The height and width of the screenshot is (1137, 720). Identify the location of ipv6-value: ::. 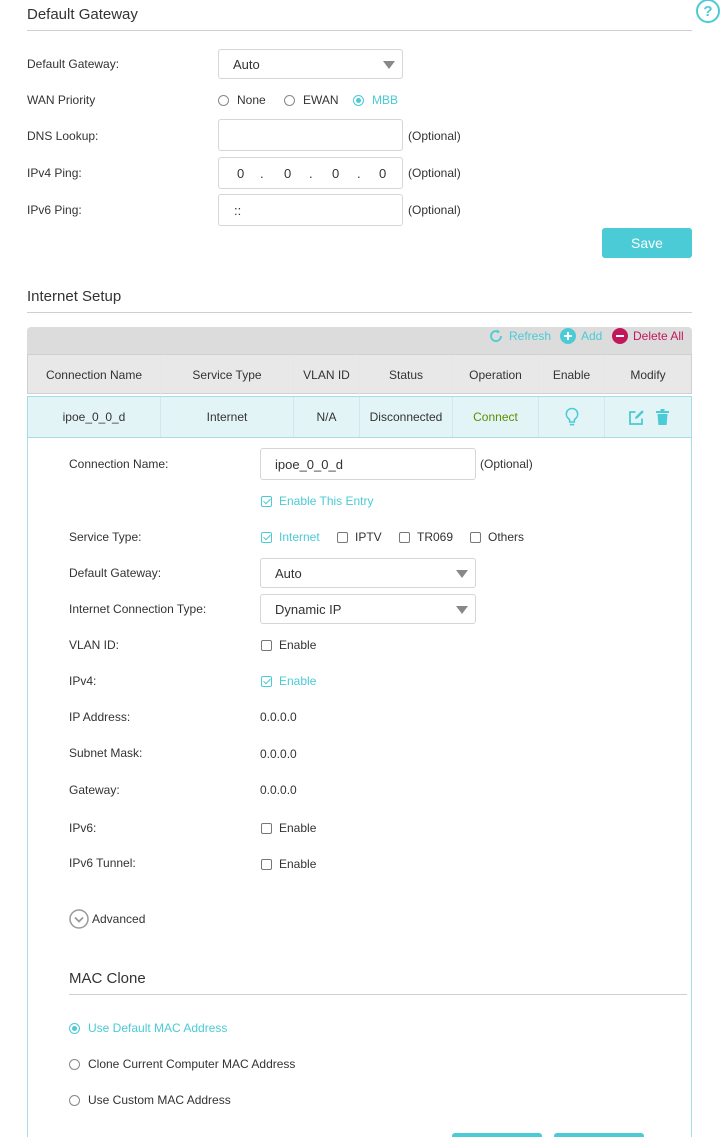
(238, 210).